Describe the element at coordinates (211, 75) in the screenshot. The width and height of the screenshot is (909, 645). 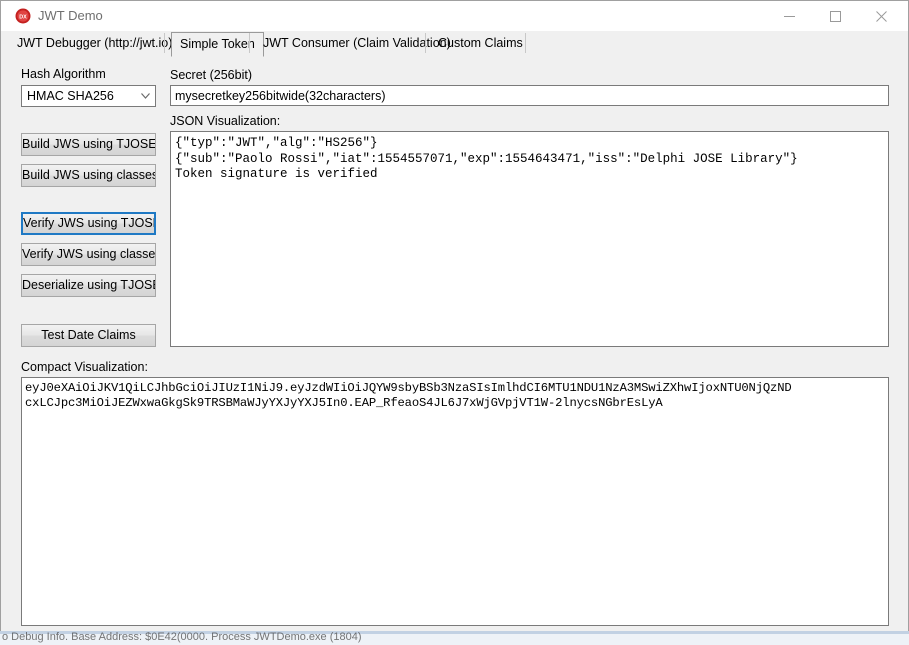
I see `secret-label: Secret (256bit)` at that location.